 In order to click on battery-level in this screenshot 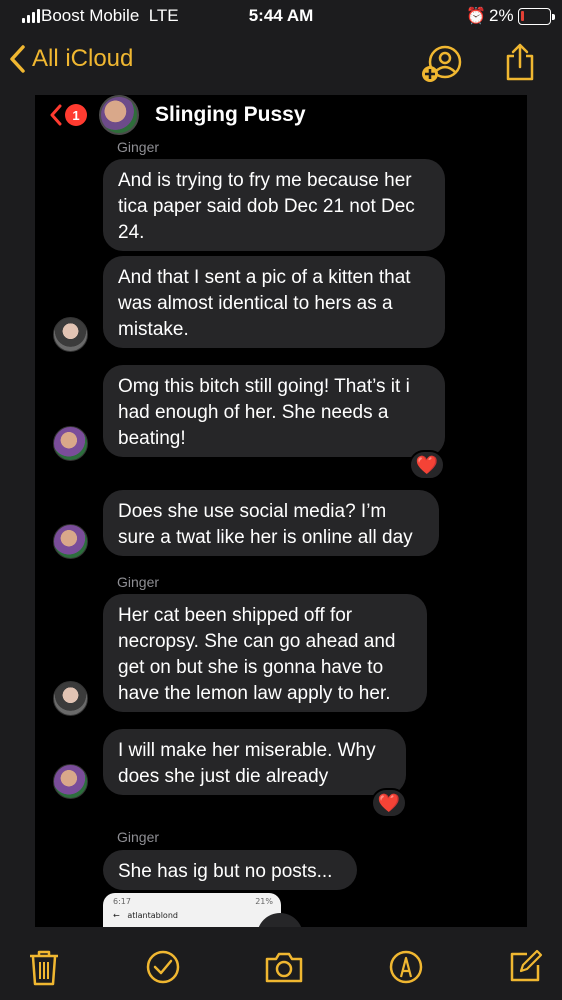, I will do `click(522, 16)`.